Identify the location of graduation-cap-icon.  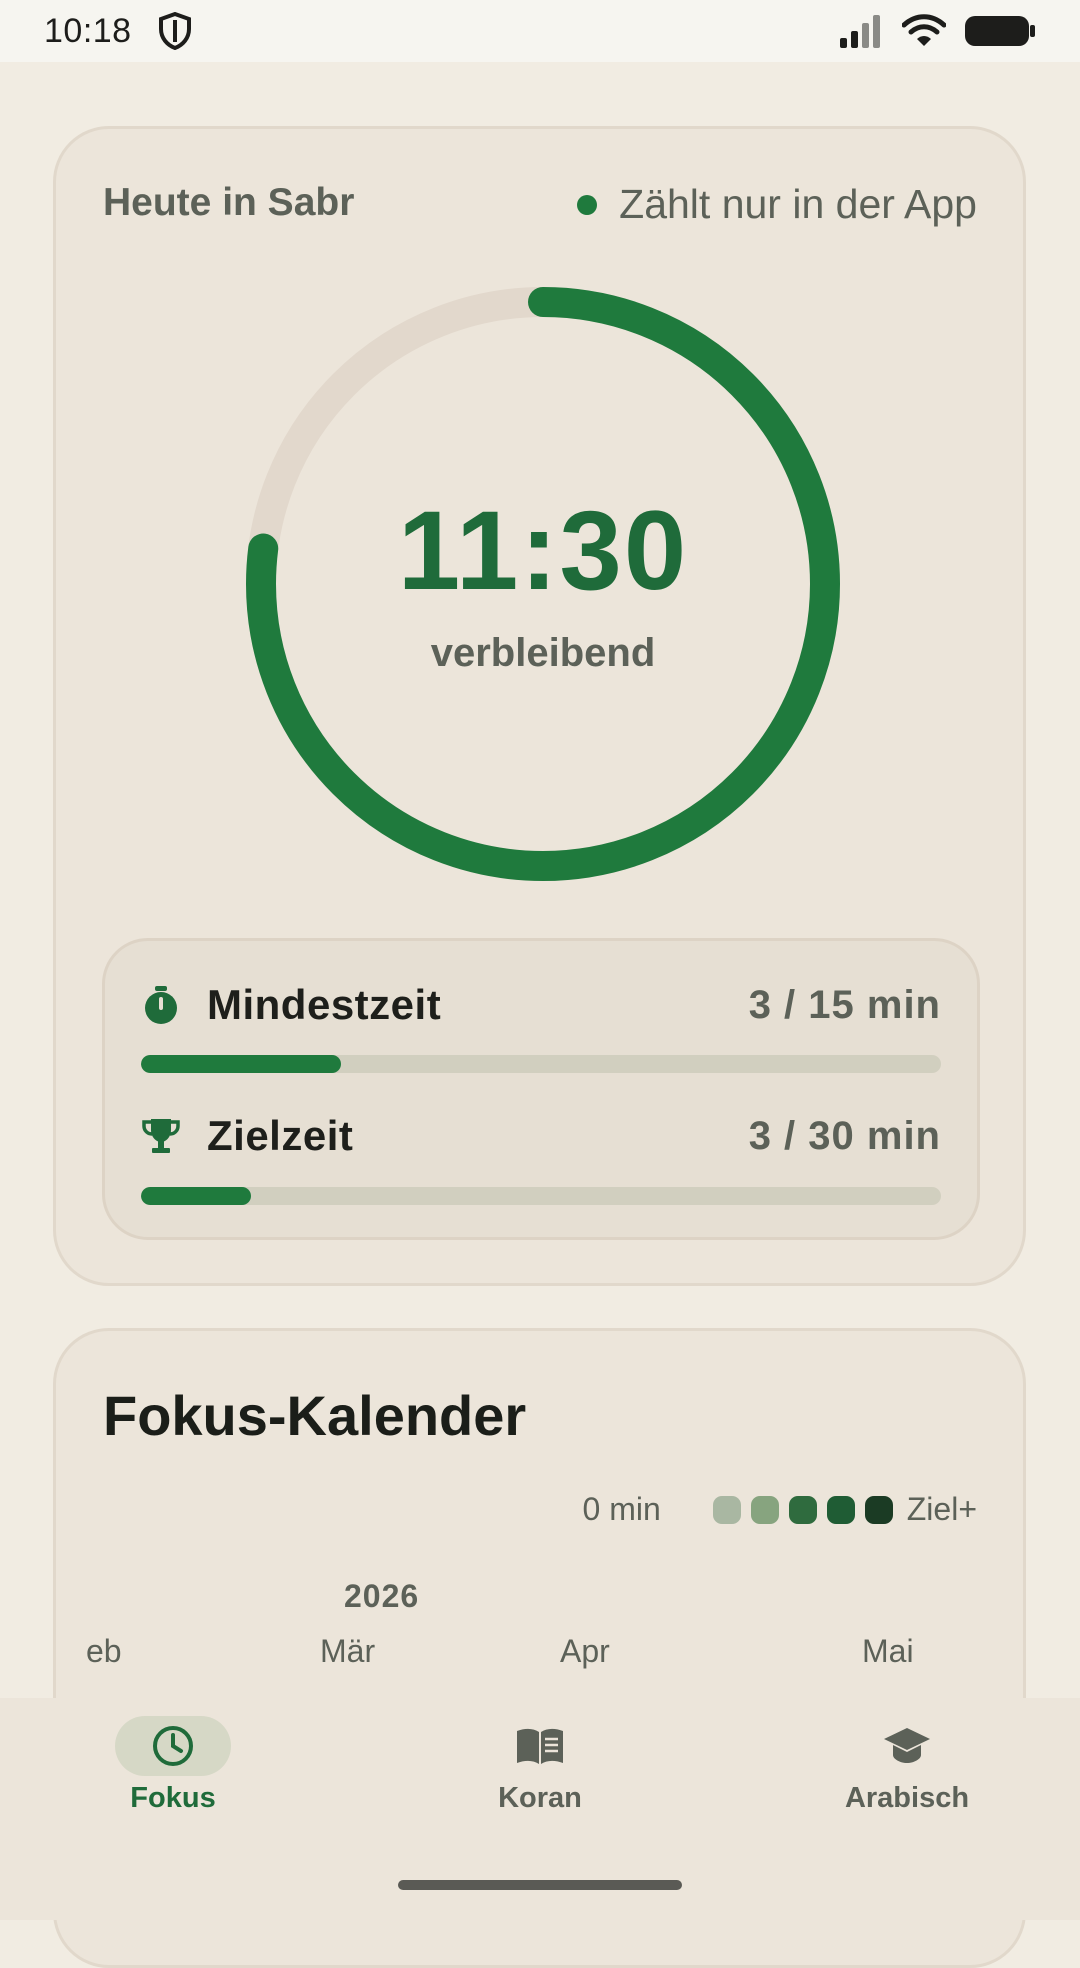
(907, 1745).